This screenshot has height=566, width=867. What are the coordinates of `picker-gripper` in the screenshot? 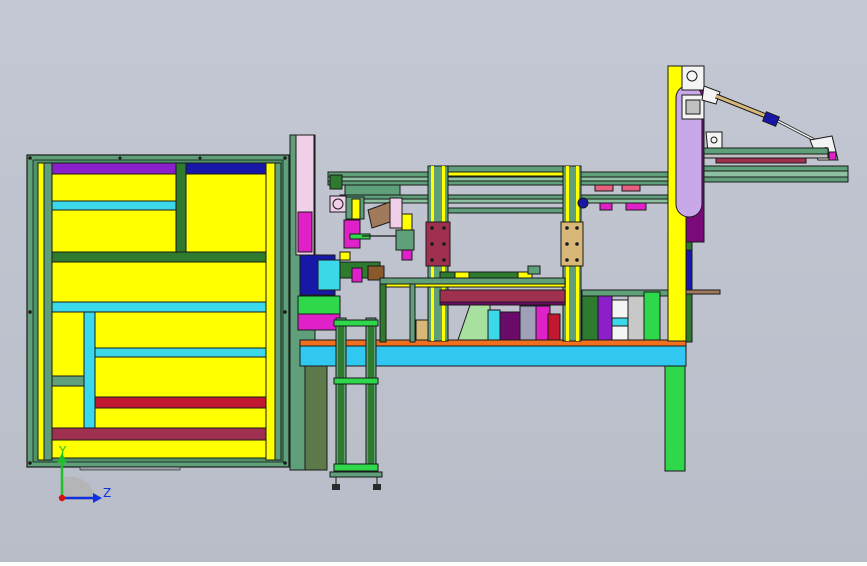 It's located at (396, 213).